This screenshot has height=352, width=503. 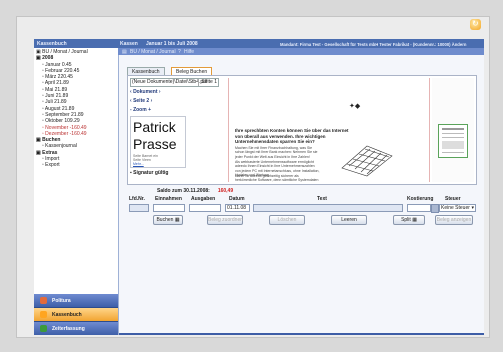 I want to click on document-nav: ‹ Dokument ›, so click(x=151, y=92).